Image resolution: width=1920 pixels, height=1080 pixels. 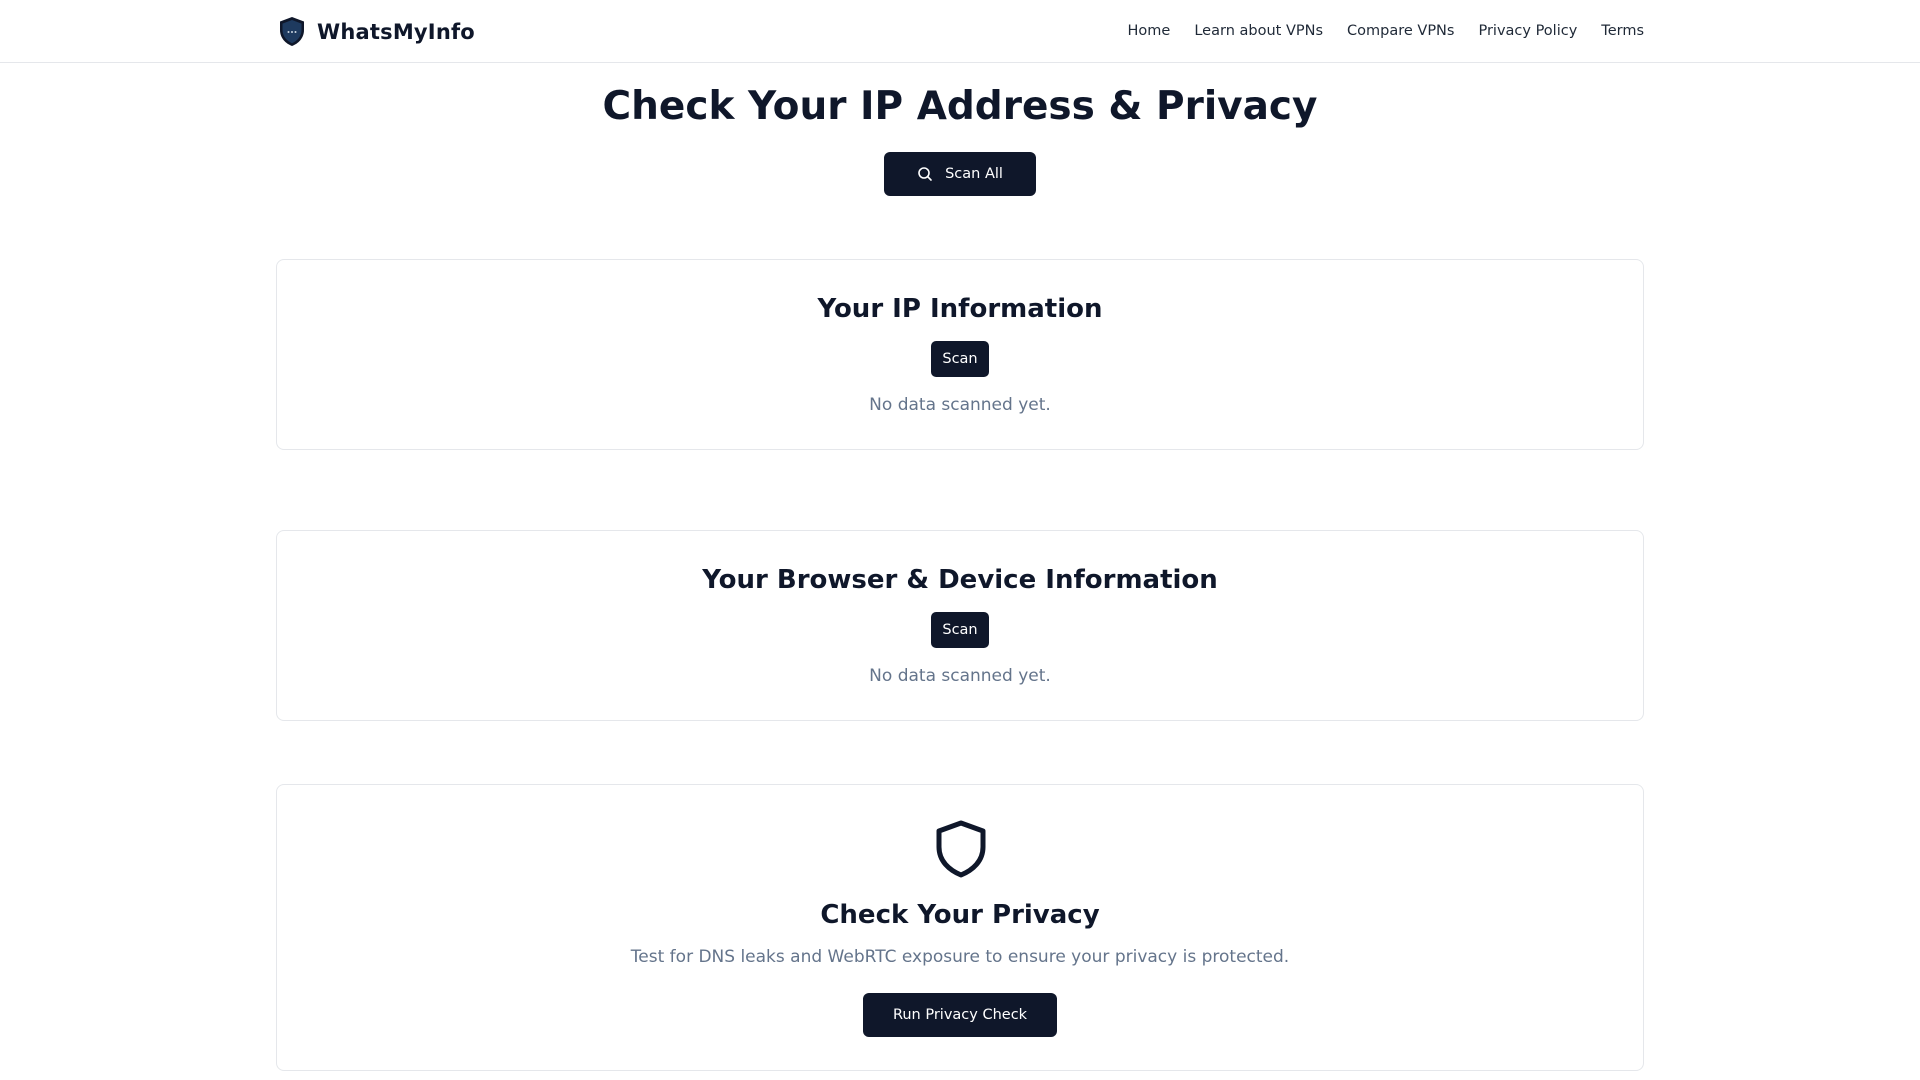 What do you see at coordinates (960, 580) in the screenshot?
I see `browser-info-title: Your Browser & Device Information` at bounding box center [960, 580].